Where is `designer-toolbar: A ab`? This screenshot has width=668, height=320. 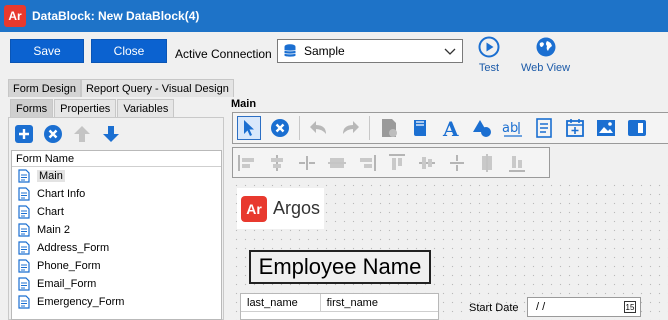 designer-toolbar: A ab is located at coordinates (450, 128).